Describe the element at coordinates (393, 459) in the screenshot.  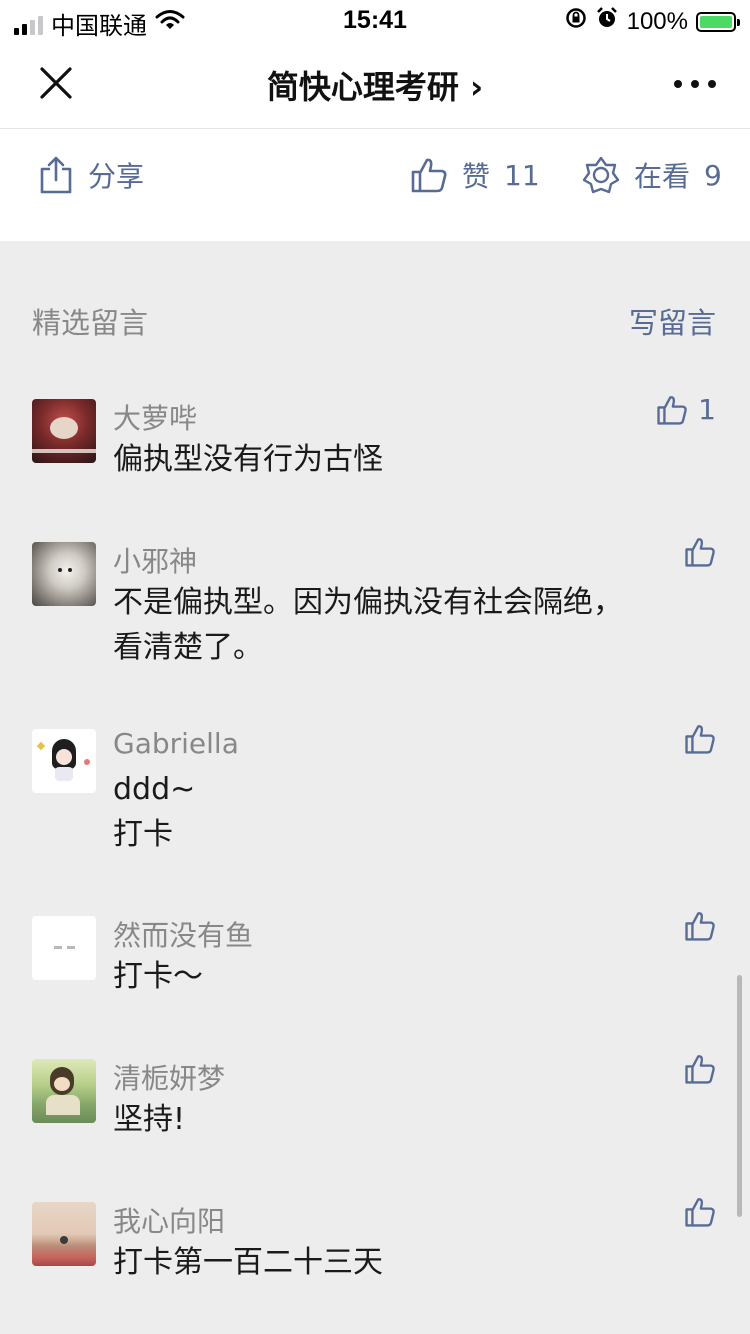
I see `comment-text: 偏执型没有行为古怪` at that location.